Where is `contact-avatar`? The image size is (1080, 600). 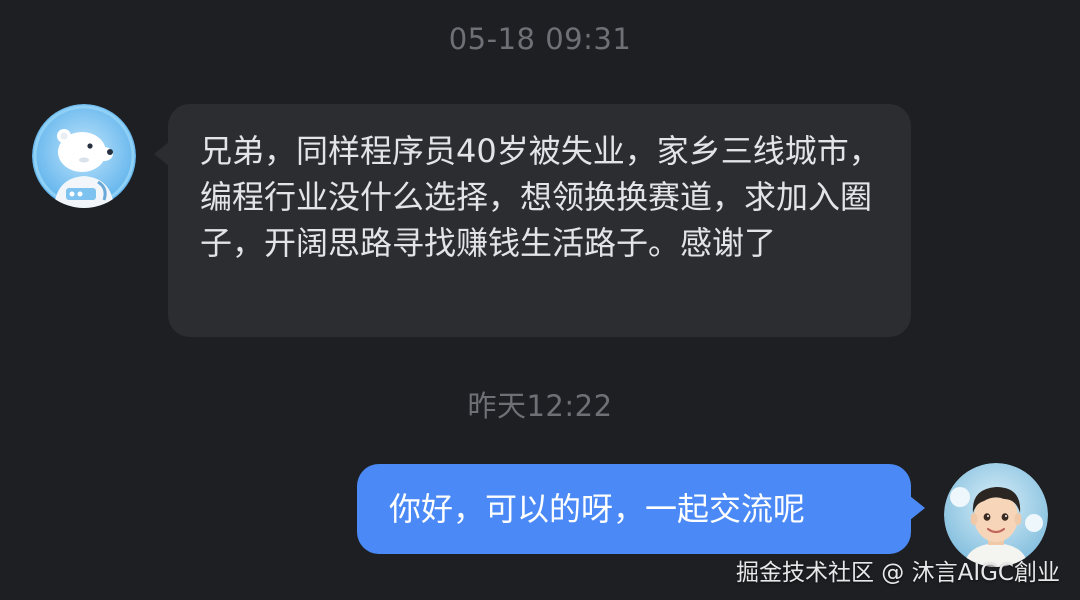
contact-avatar is located at coordinates (84, 156).